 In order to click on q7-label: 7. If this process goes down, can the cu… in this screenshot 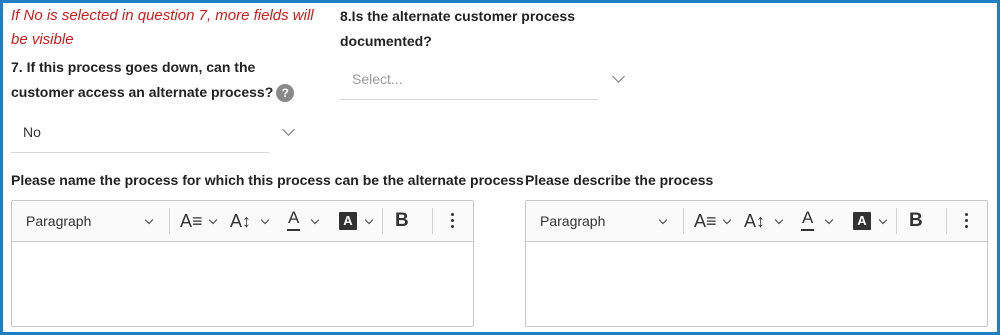, I will do `click(161, 80)`.